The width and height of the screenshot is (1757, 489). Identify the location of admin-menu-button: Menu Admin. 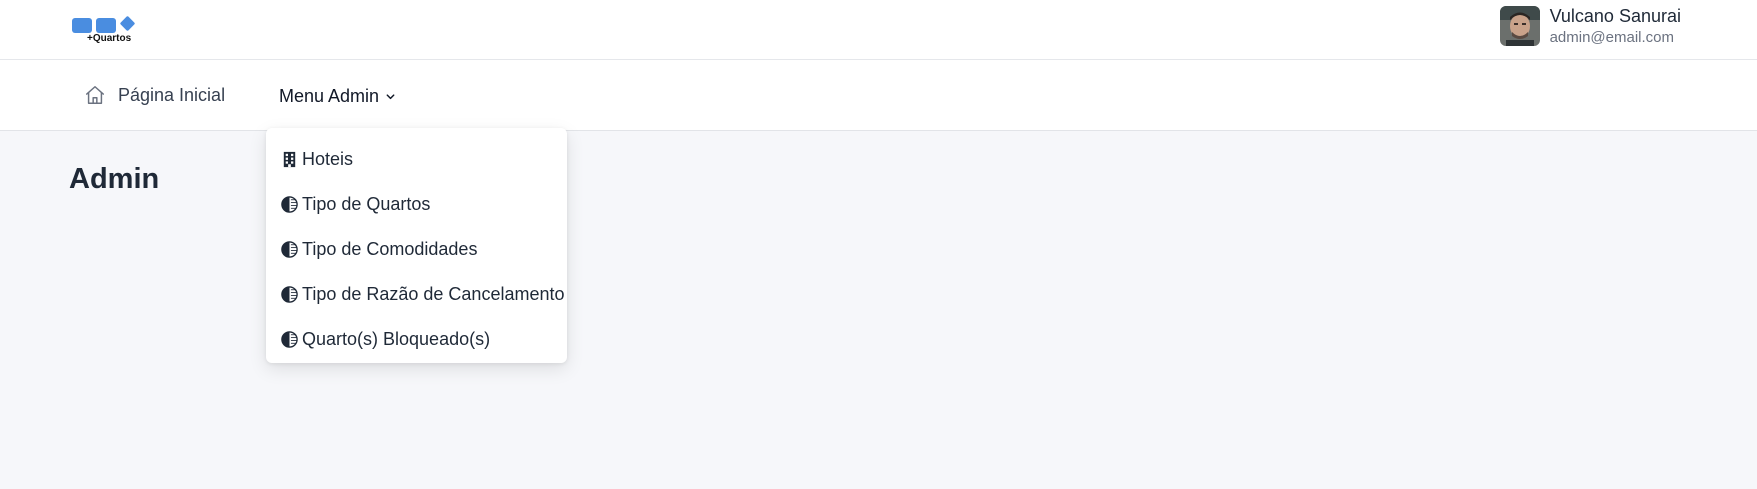
(337, 96).